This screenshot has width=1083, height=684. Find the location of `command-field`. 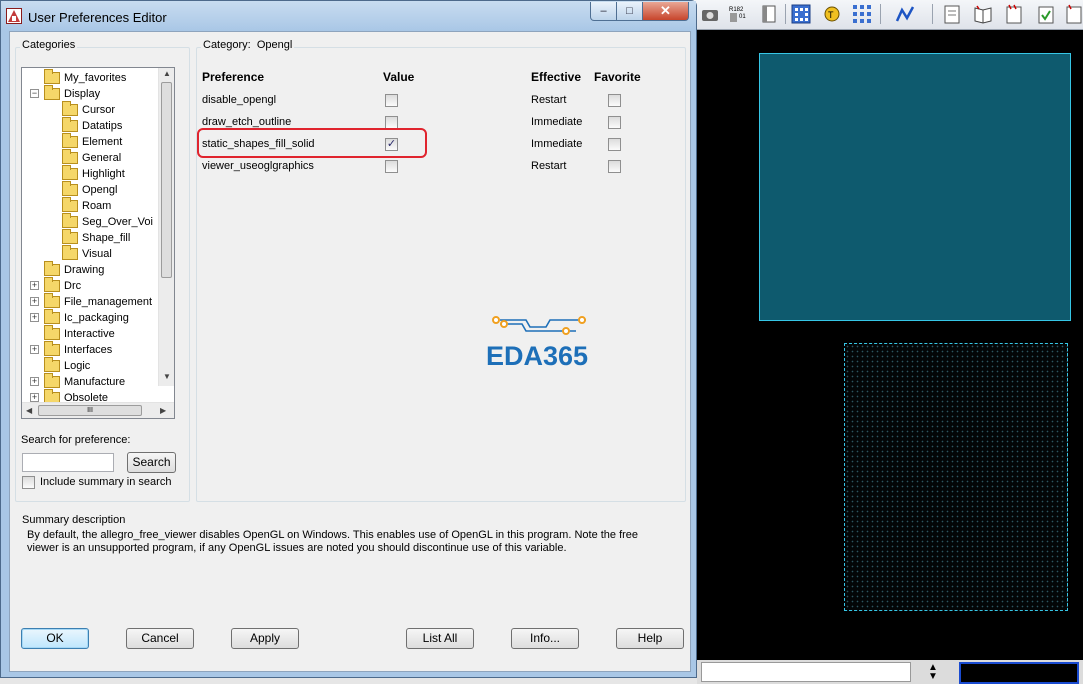

command-field is located at coordinates (806, 672).